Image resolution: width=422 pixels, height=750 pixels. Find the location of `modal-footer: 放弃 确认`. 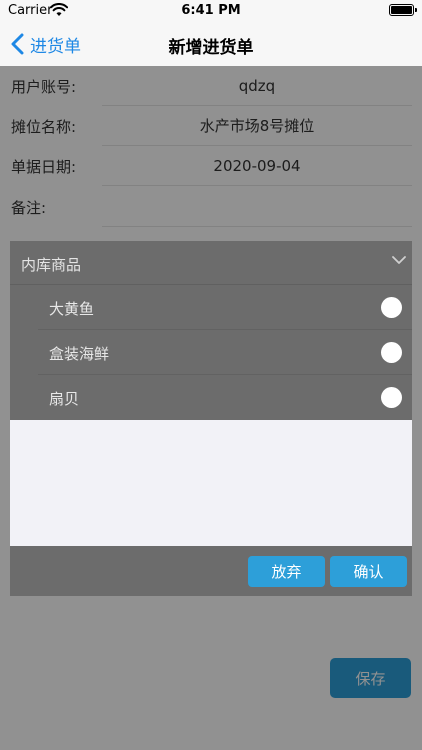

modal-footer: 放弃 确认 is located at coordinates (211, 571).